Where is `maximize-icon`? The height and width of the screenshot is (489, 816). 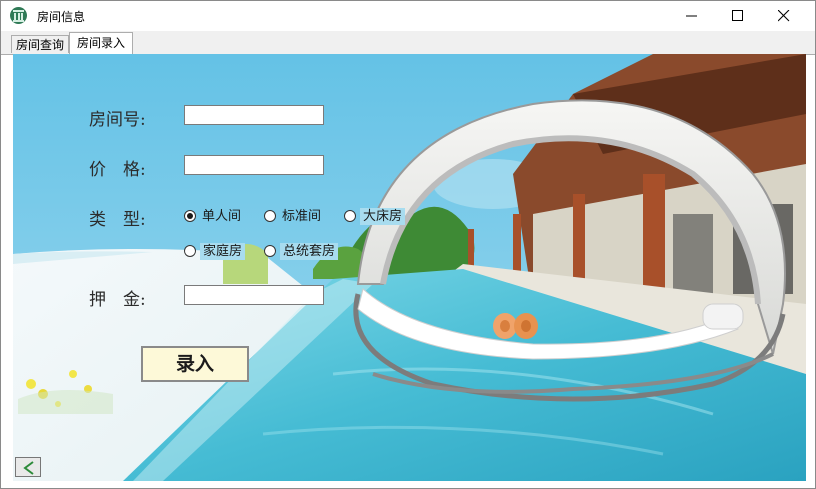 maximize-icon is located at coordinates (737, 15).